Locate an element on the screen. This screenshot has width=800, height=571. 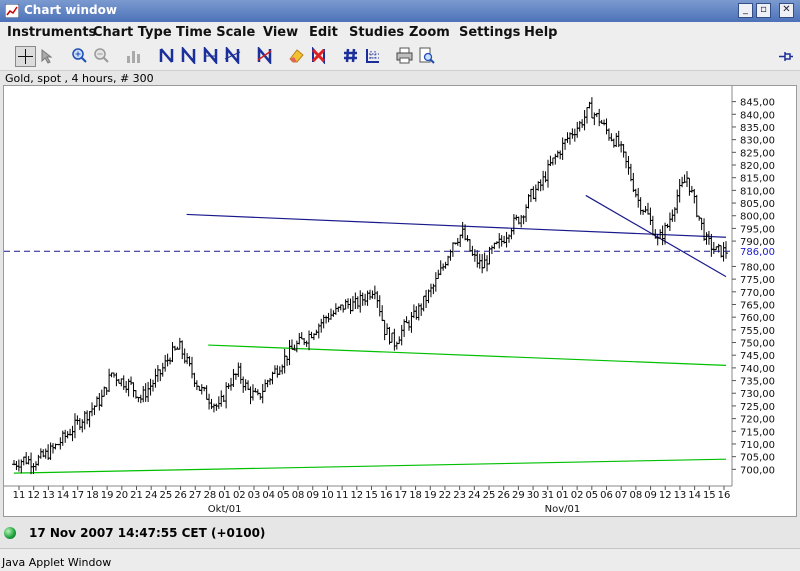
time-tick-label: 22 is located at coordinates (445, 495).